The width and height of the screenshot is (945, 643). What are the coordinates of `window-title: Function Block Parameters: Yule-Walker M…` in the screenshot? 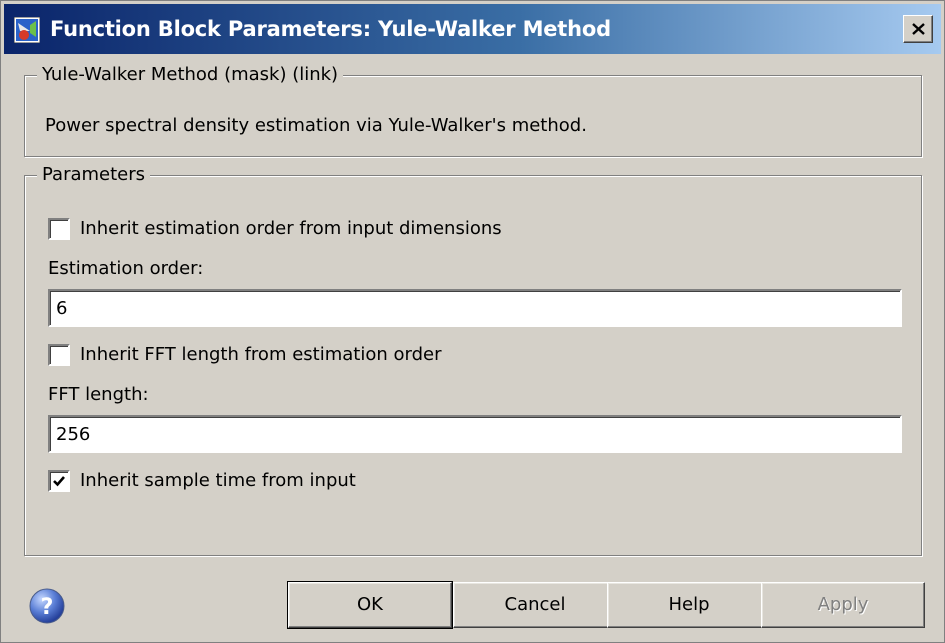 It's located at (330, 29).